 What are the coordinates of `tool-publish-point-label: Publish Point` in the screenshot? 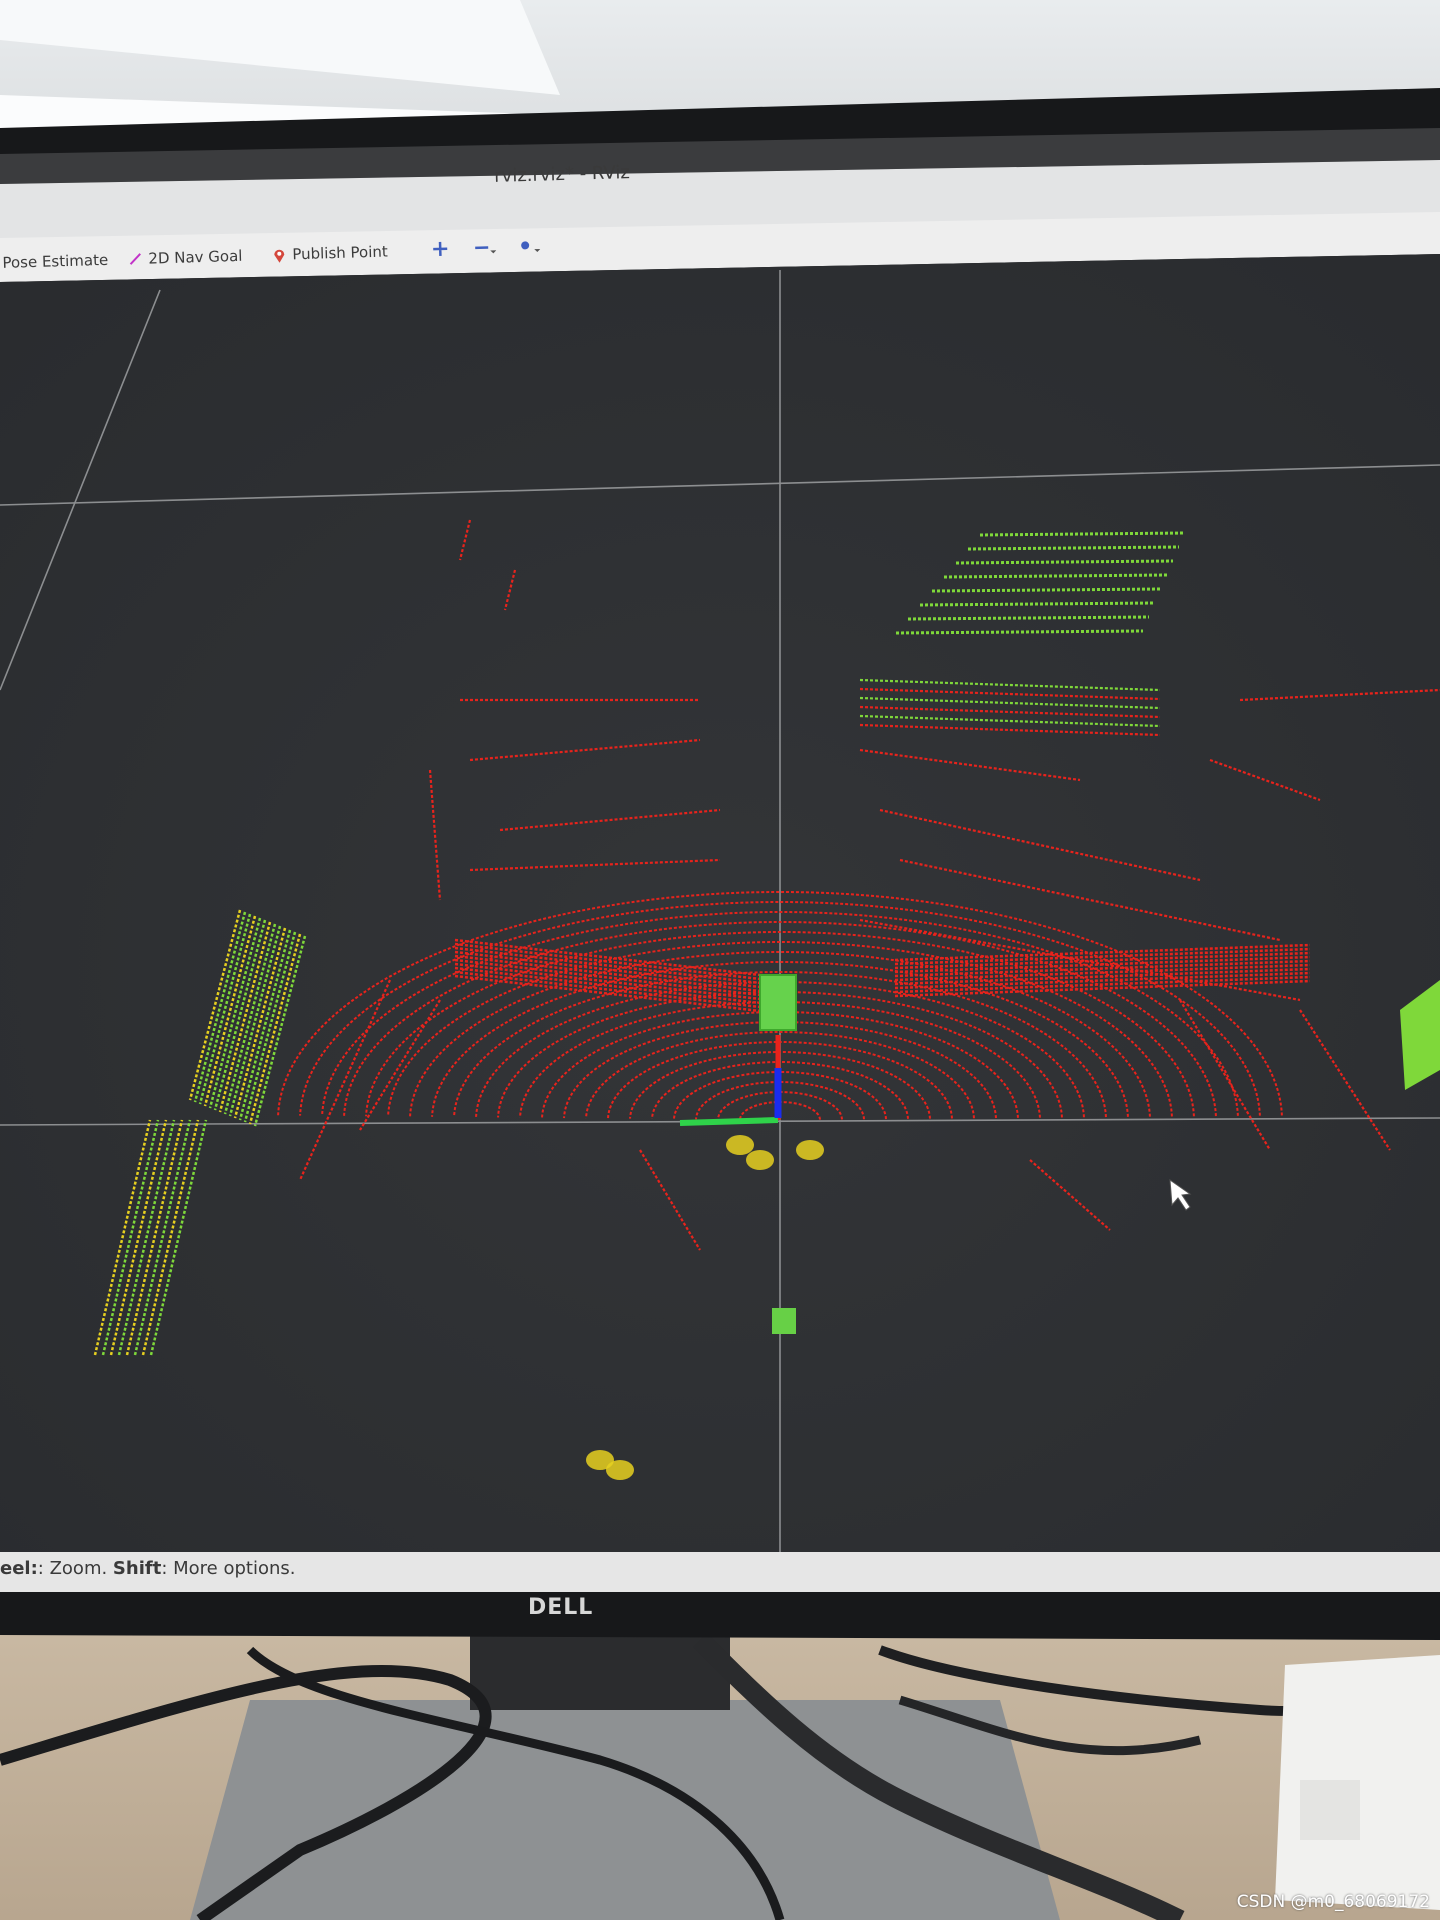 It's located at (340, 253).